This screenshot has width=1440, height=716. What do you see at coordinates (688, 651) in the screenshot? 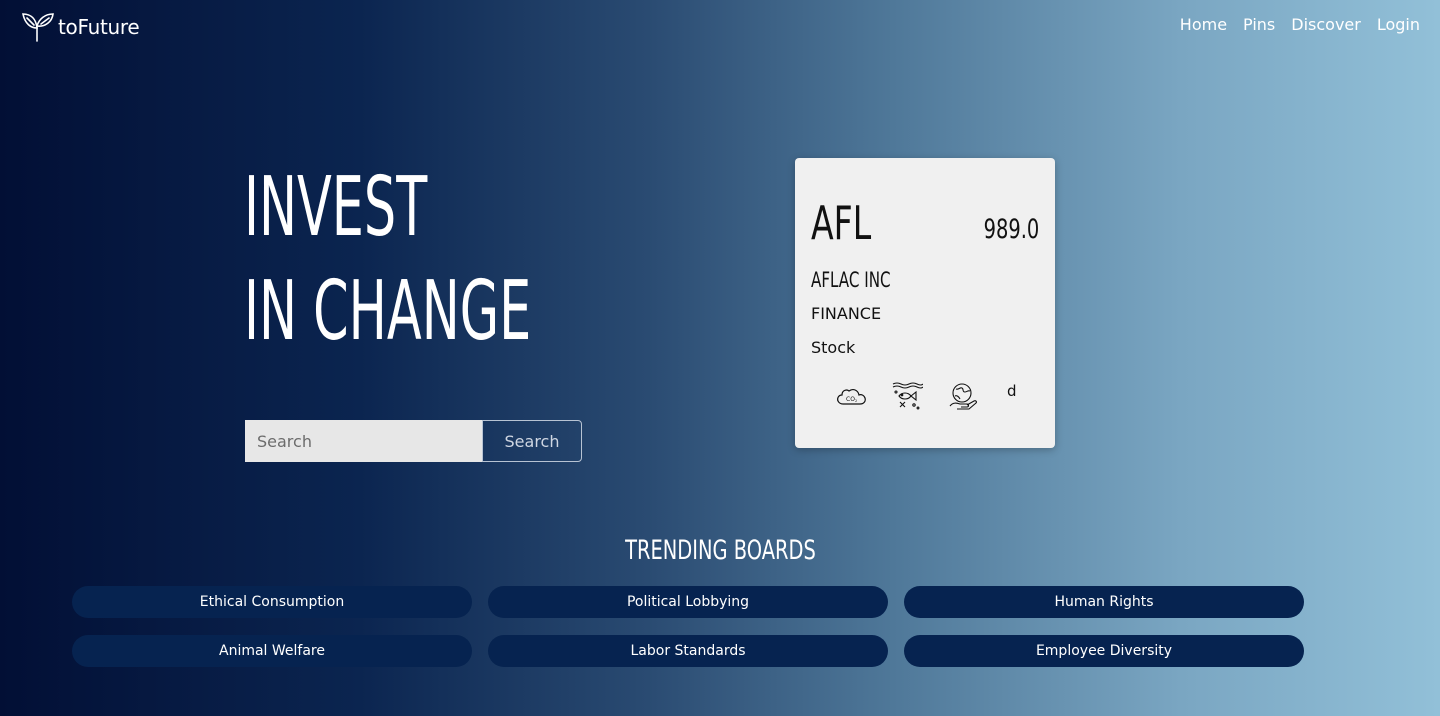
I see `board-labor-standards: Labor Standards` at bounding box center [688, 651].